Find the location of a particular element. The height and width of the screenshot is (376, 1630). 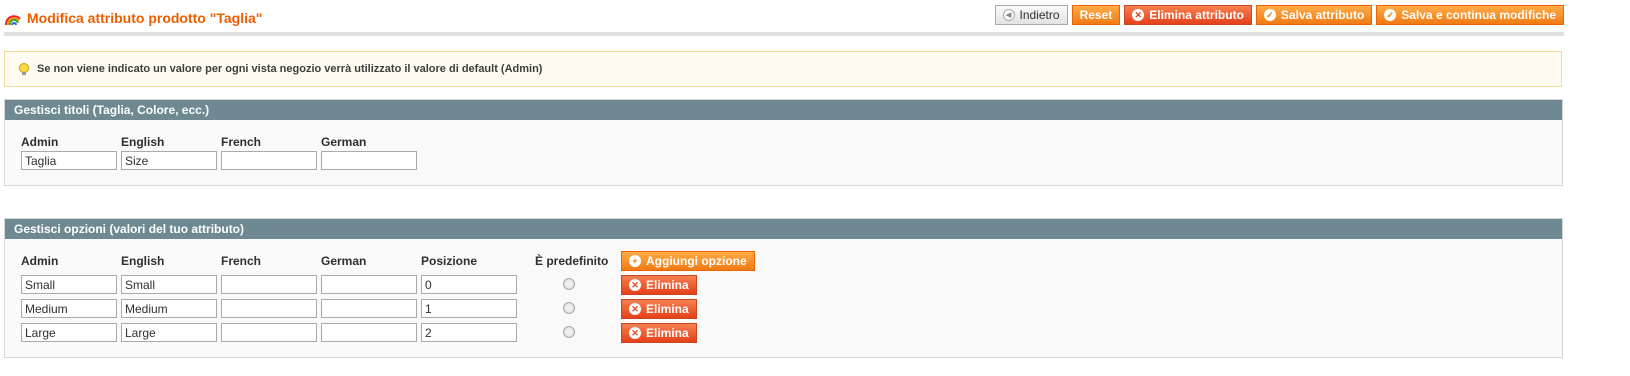

back-button: ◀ Indietro is located at coordinates (1031, 15).